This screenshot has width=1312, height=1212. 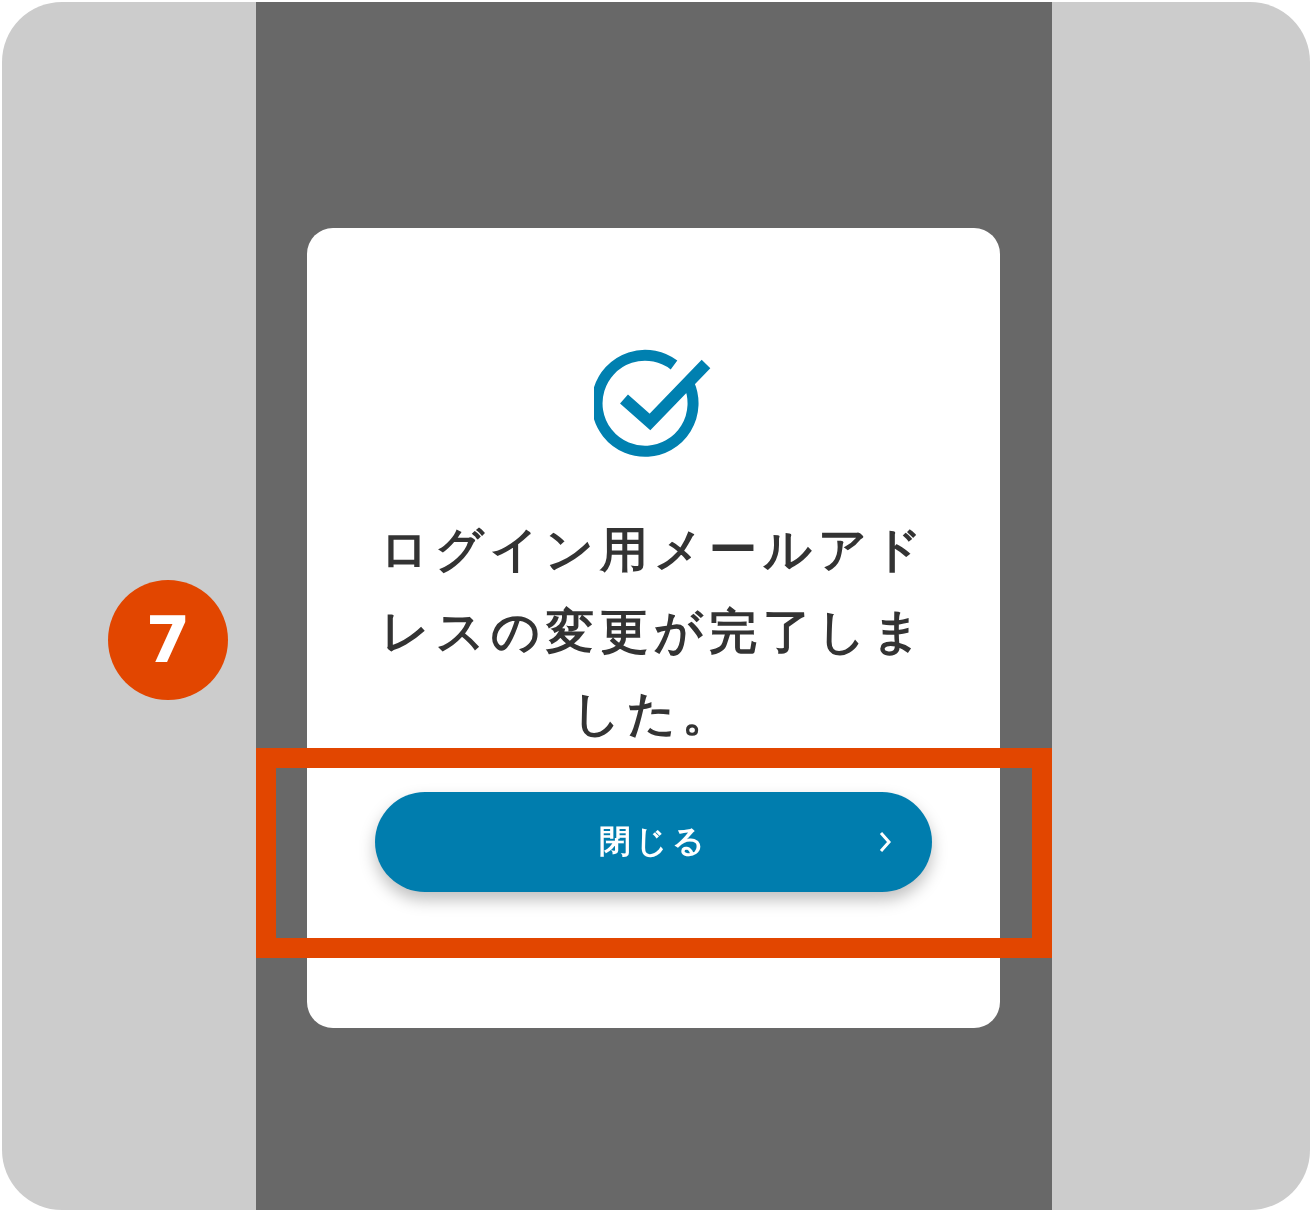 I want to click on step-badge: 7, so click(x=168, y=640).